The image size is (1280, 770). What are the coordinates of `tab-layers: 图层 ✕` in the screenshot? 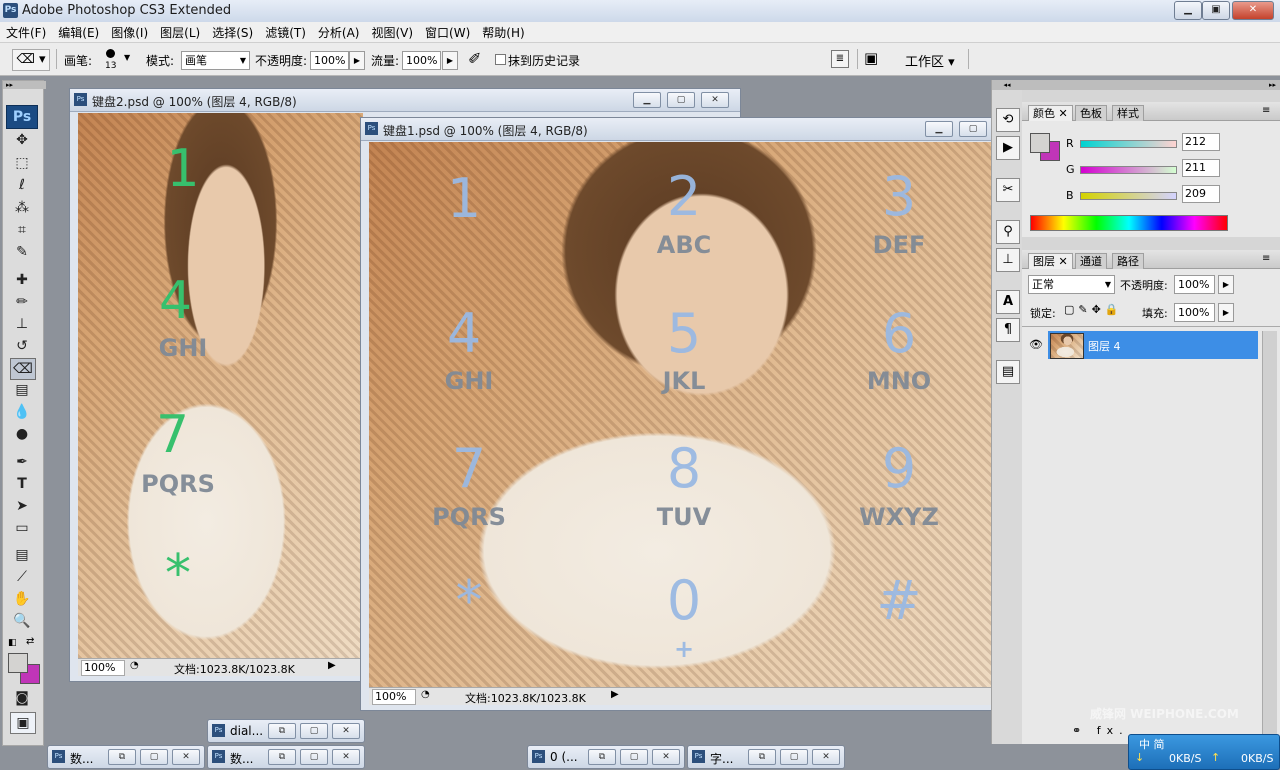 It's located at (1050, 261).